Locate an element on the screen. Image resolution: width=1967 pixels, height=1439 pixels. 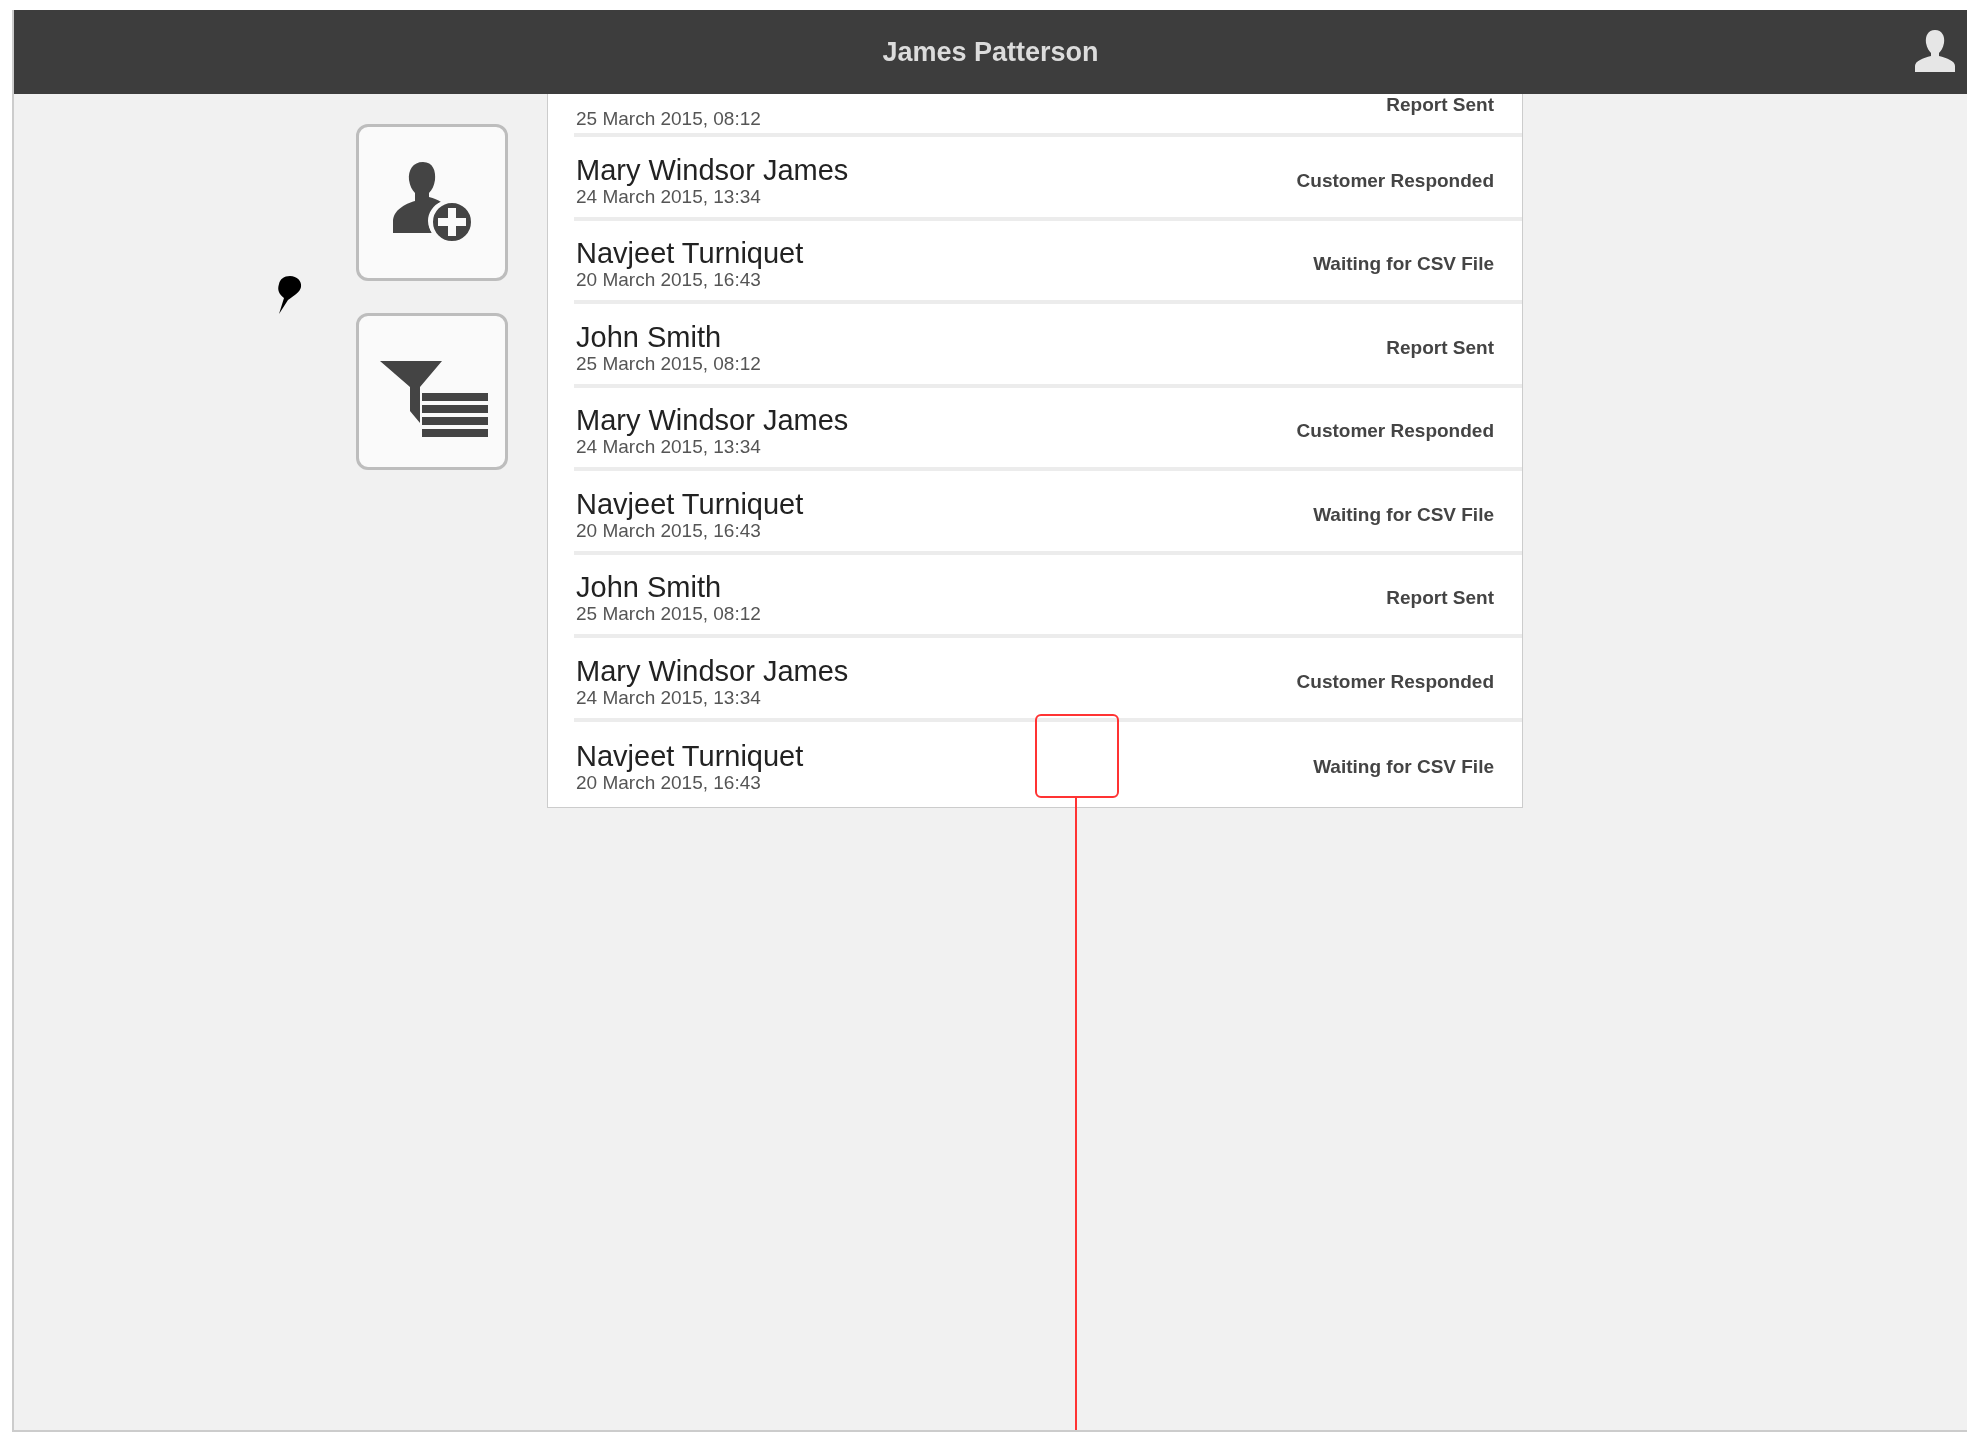
marker-icon is located at coordinates (290, 295).